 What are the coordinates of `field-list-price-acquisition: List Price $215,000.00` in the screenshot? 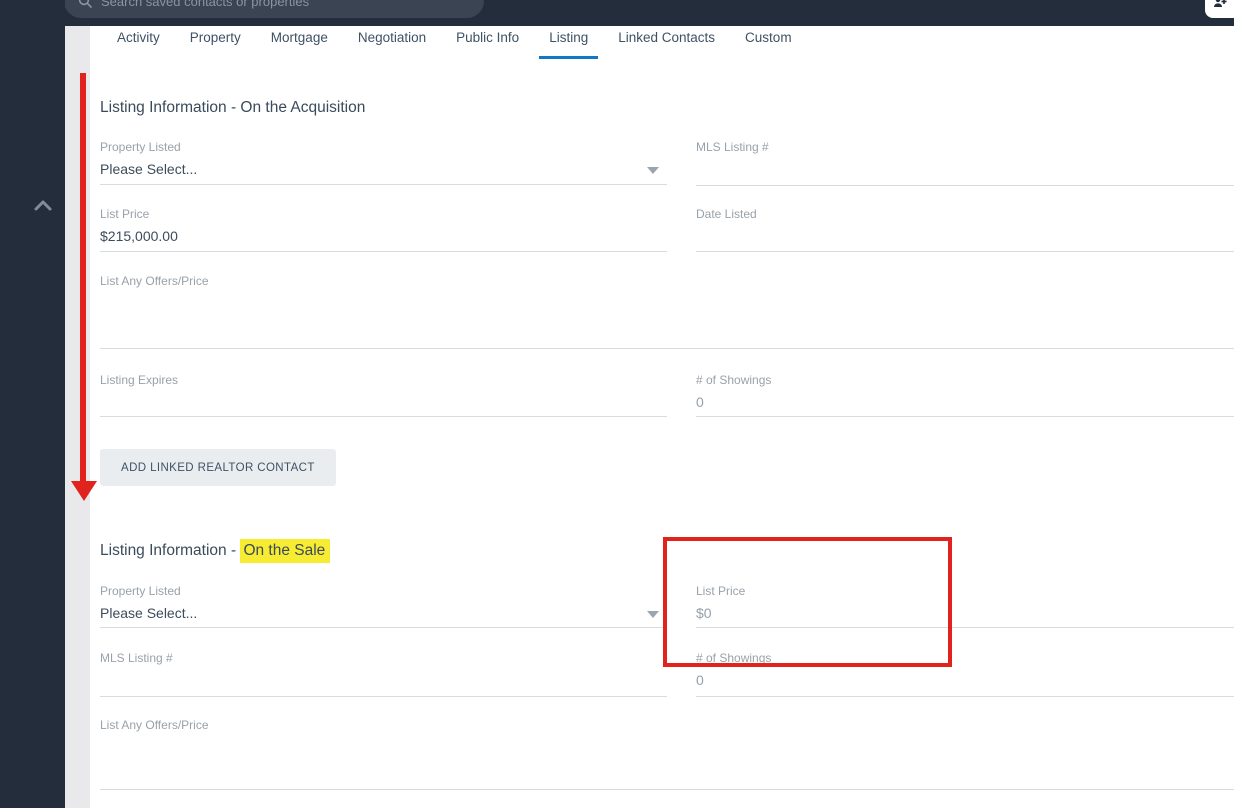 It's located at (383, 229).